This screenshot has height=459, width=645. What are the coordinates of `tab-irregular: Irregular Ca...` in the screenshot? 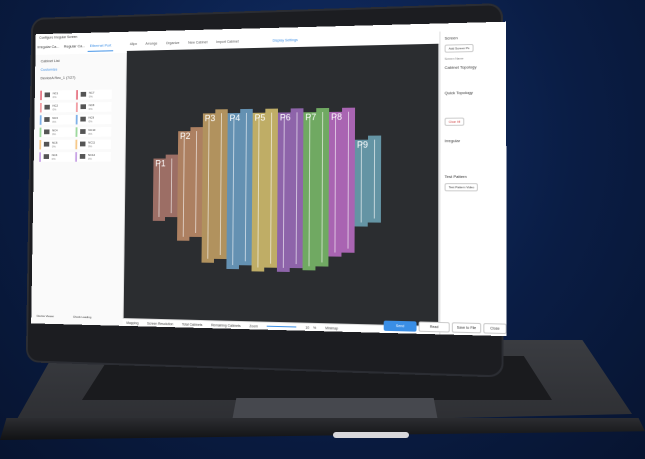 It's located at (48, 46).